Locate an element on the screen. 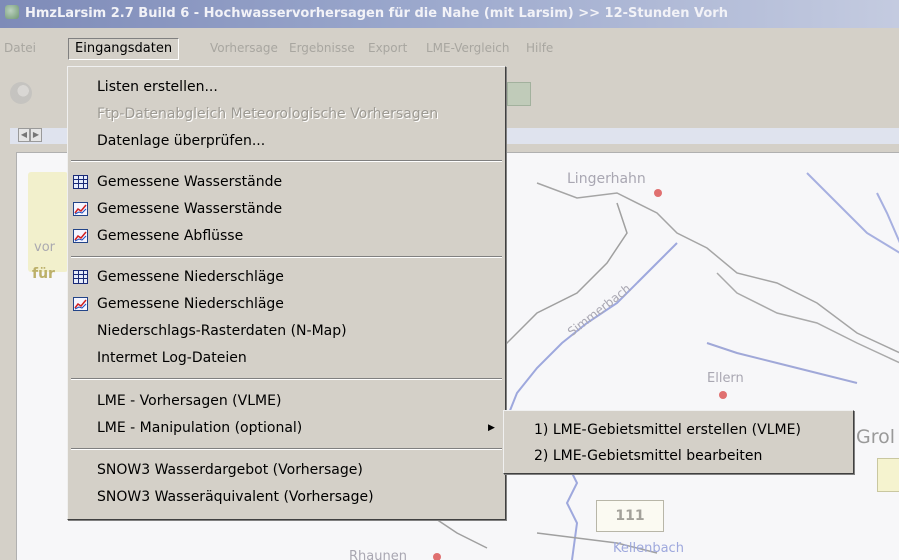  menu-eingangsdaten: Eingangsdaten is located at coordinates (124, 49).